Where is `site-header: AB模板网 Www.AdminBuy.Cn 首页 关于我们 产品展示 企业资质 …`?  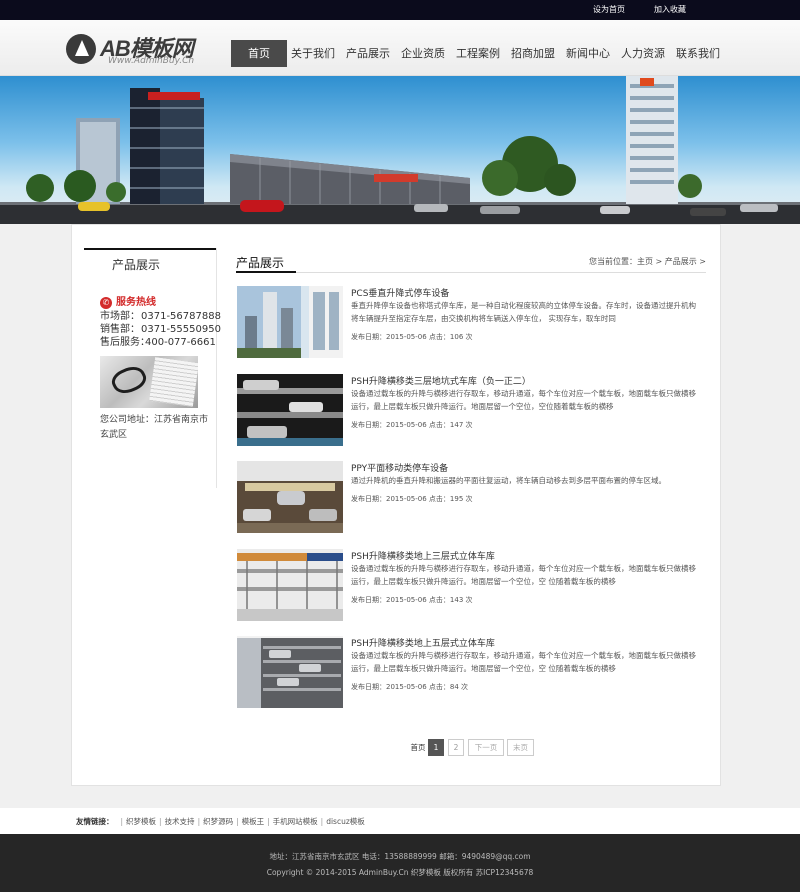
site-header: AB模板网 Www.AdminBuy.Cn 首页 关于我们 产品展示 企业资质 … is located at coordinates (400, 48).